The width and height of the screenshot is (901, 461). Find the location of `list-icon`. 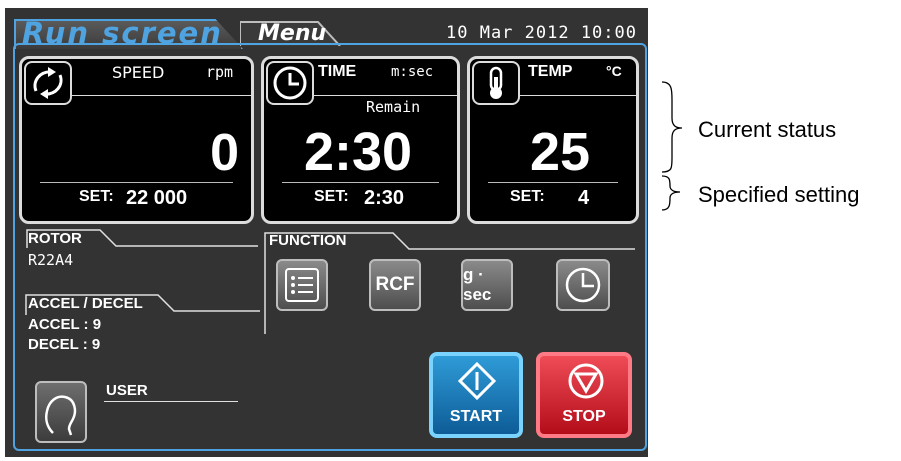

list-icon is located at coordinates (302, 285).